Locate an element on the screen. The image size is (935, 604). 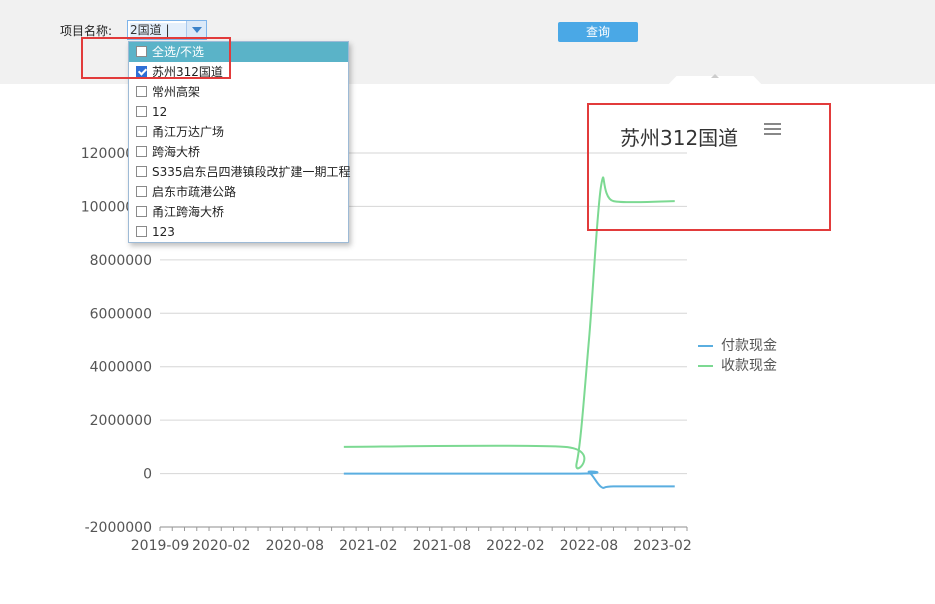
x-tick-label: 2021-08 is located at coordinates (442, 546).